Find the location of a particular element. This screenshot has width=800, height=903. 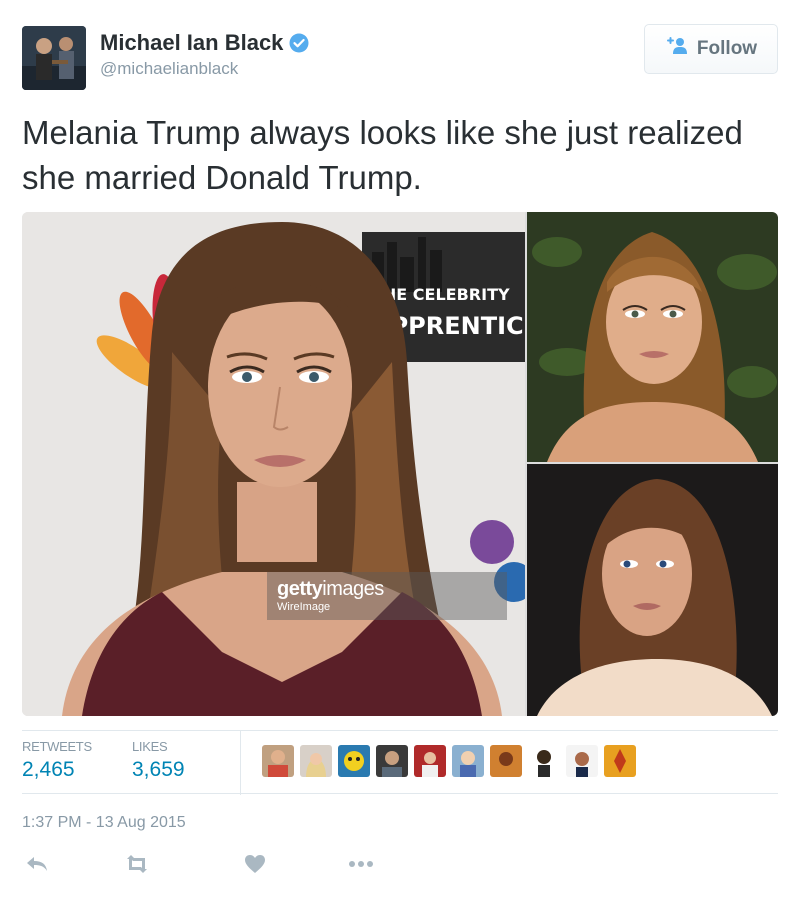

tweet-stats: RETWEETS 2,465 LIKES 3,659 is located at coordinates (400, 762).